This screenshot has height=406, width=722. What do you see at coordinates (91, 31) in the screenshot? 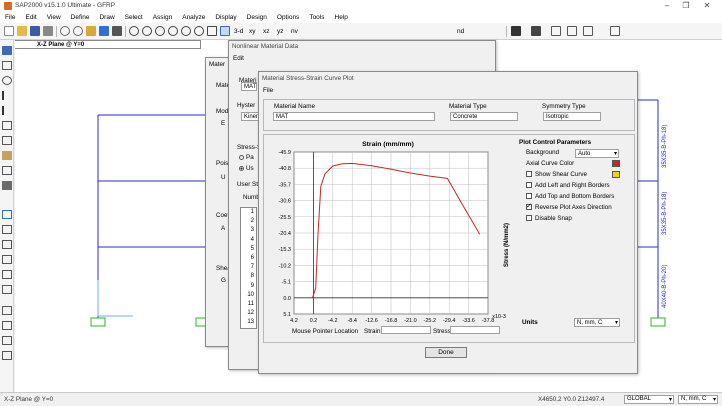
I see `lock-icon` at bounding box center [91, 31].